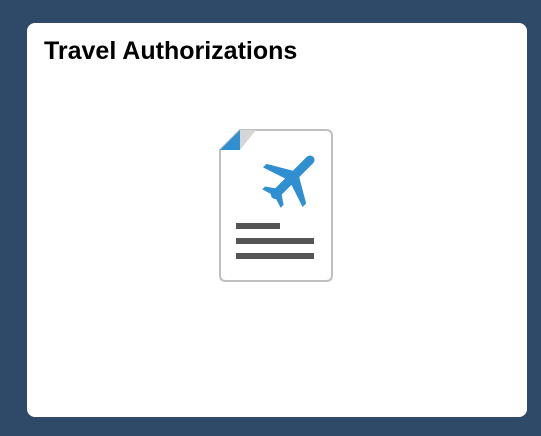 Image resolution: width=541 pixels, height=436 pixels. What do you see at coordinates (276, 205) in the screenshot?
I see `travel-document-airplane-icon` at bounding box center [276, 205].